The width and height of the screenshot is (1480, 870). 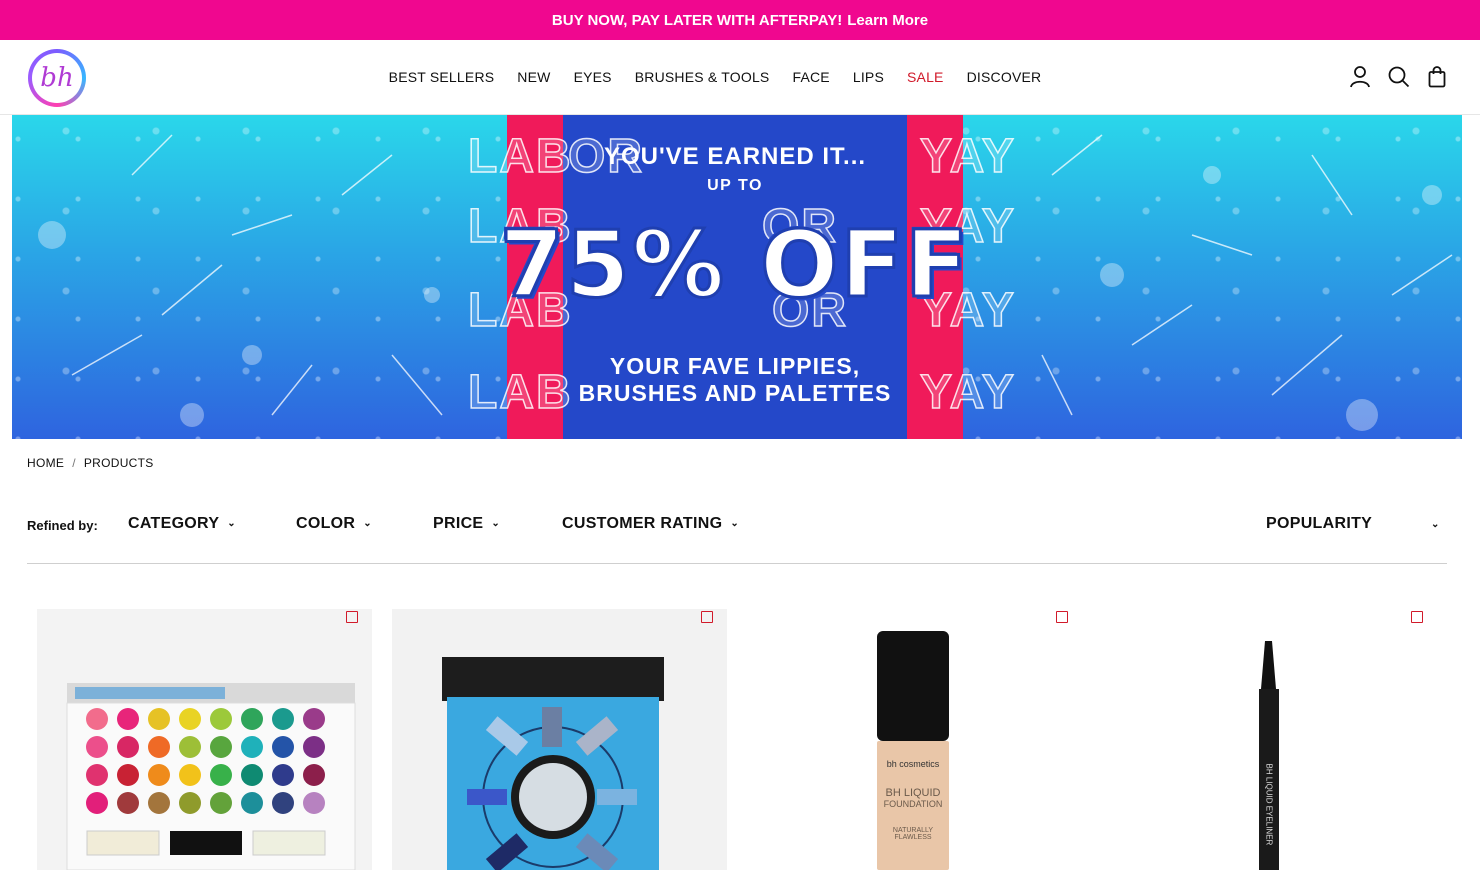 I want to click on hero-line-4: YOUR FAVE LIPPIES, BRUSHES AND PALETTES, so click(x=735, y=380).